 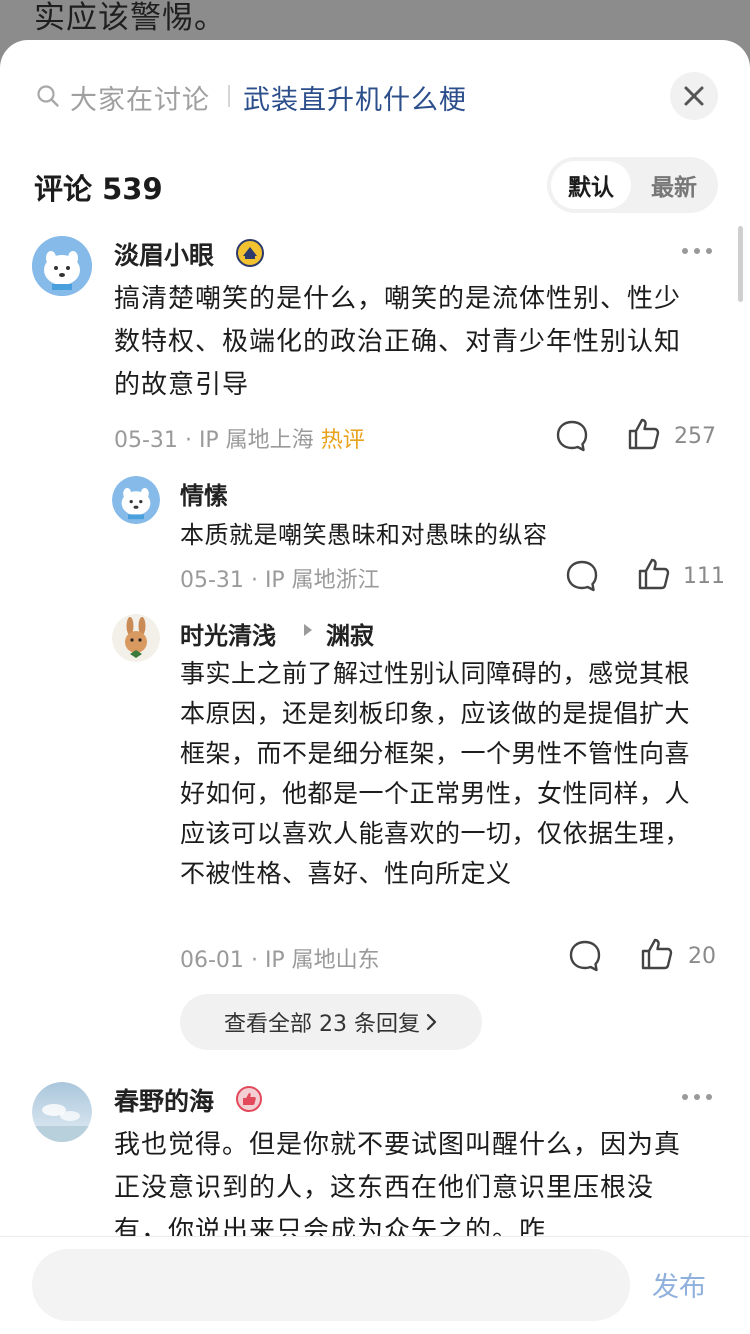 What do you see at coordinates (632, 185) in the screenshot?
I see `sort-toggle: 默认 最新` at bounding box center [632, 185].